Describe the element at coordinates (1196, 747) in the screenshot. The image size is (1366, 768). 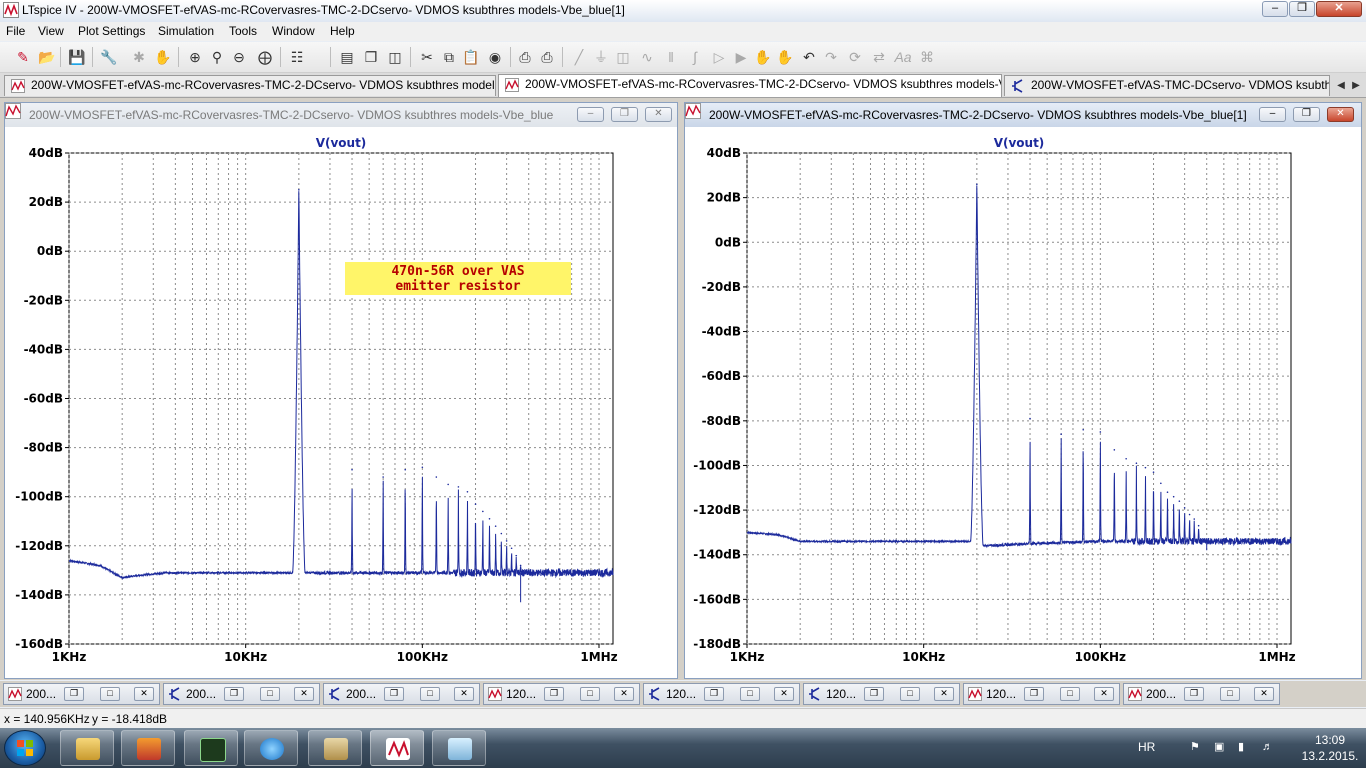
I see `flag-icon: ⚑` at that location.